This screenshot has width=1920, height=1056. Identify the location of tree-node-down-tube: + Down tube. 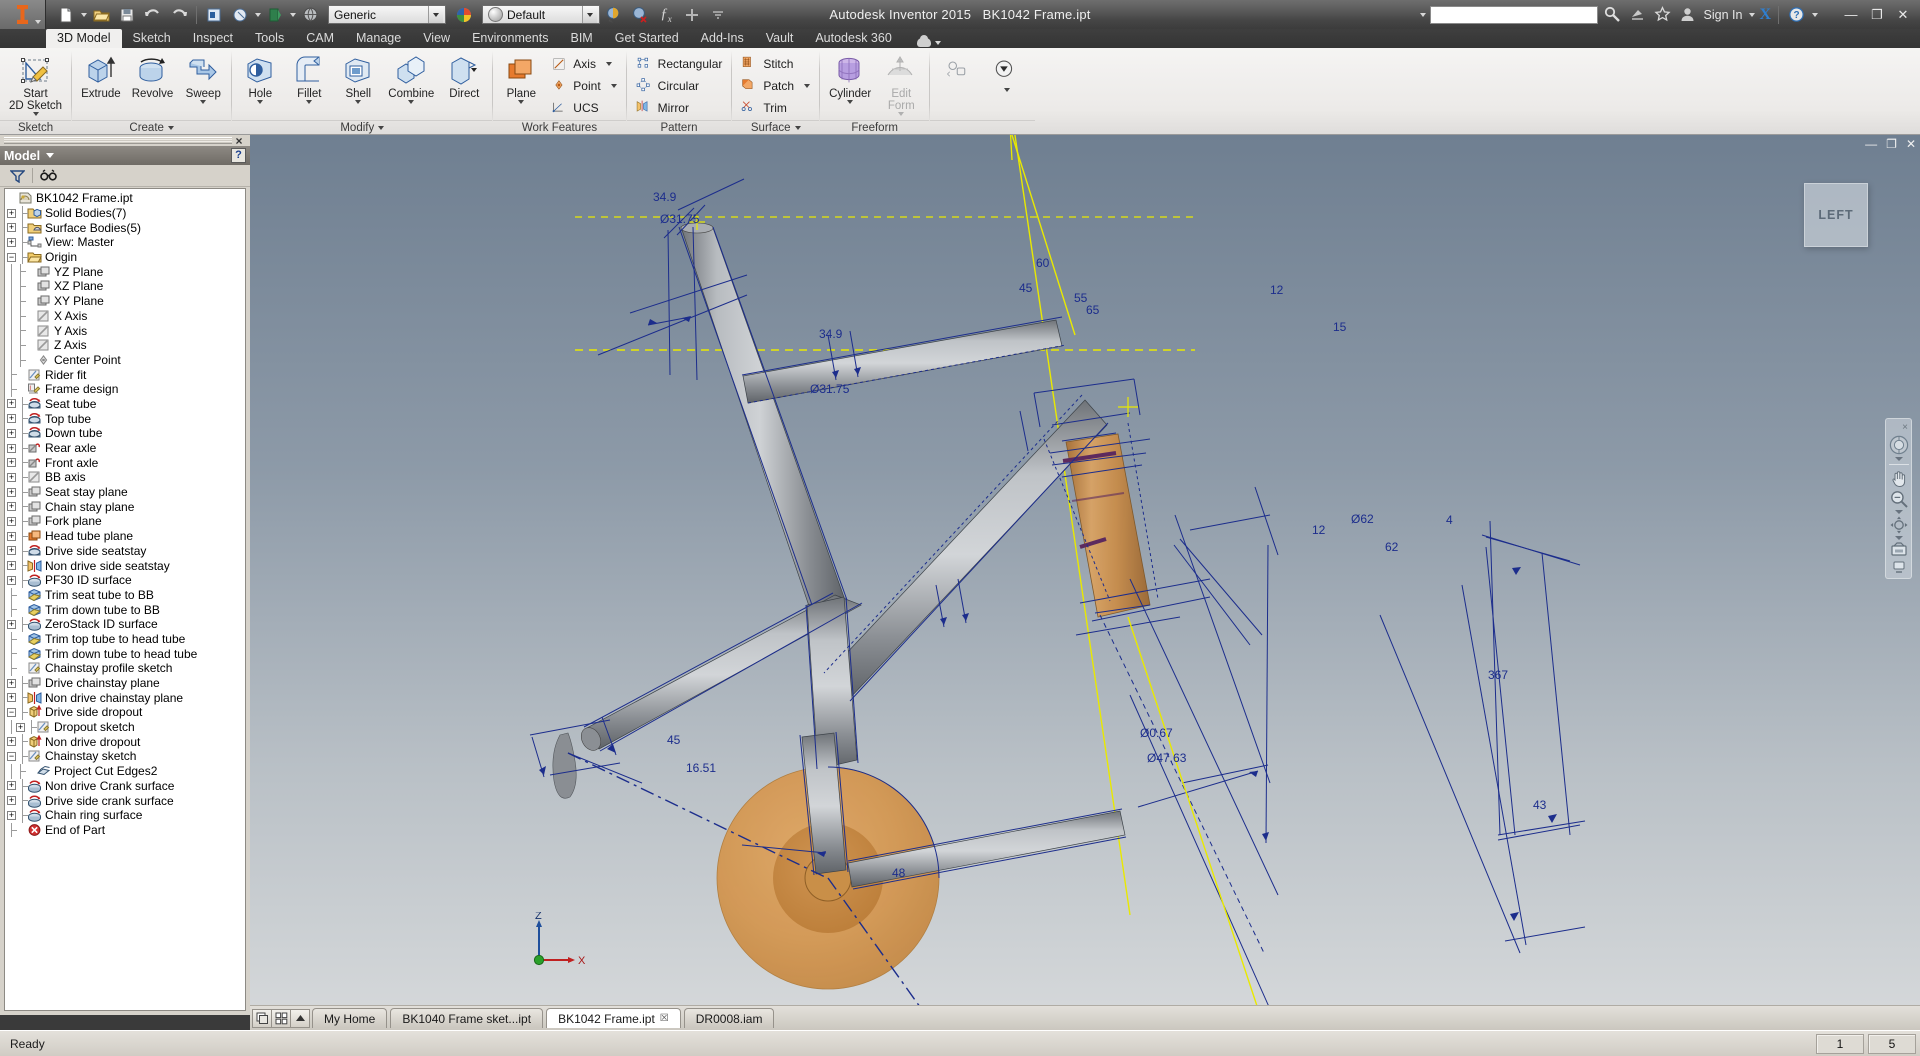
(126, 433).